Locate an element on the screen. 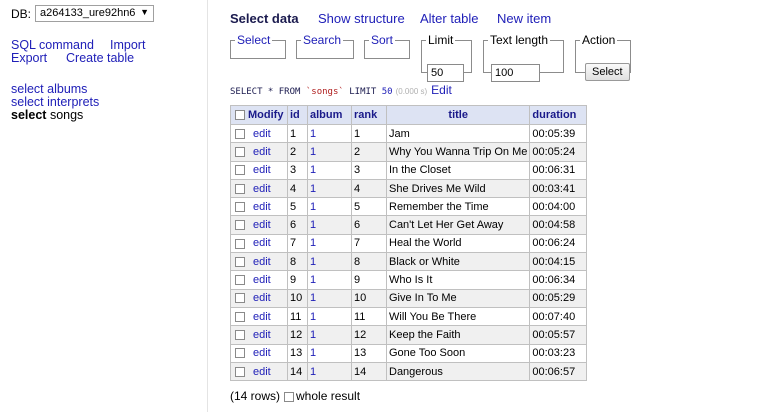 The width and height of the screenshot is (768, 412). table-row: edit 5 1 5 Remember the Time 00:04:00 is located at coordinates (409, 207).